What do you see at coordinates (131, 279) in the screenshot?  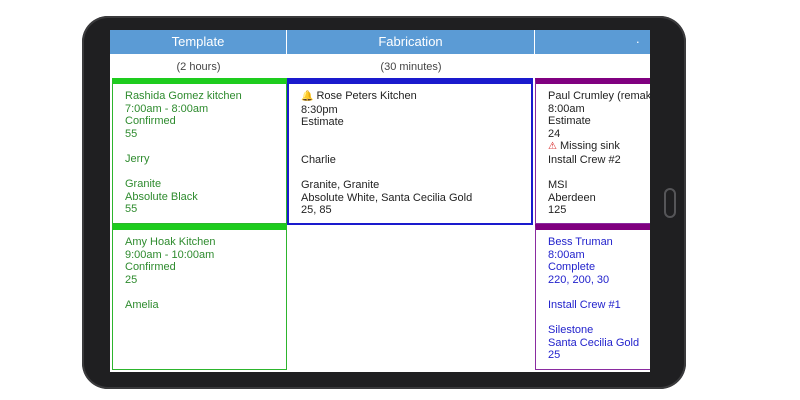 I see `job-number: 25` at bounding box center [131, 279].